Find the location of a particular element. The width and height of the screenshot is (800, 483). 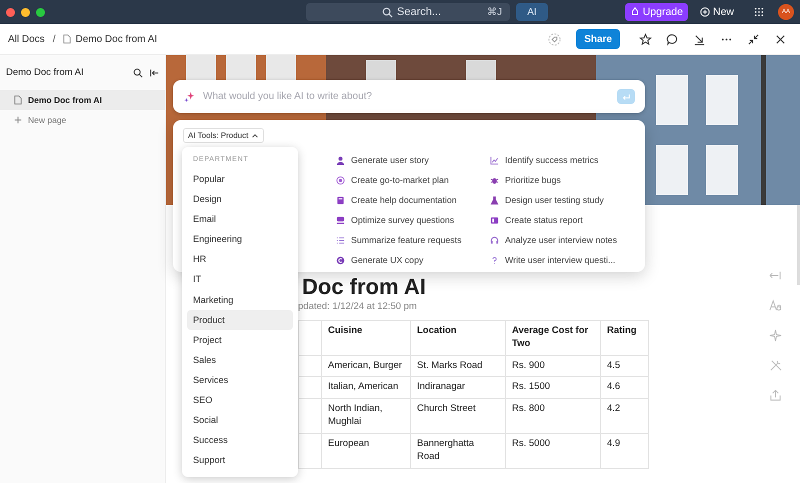

column-header: Rating is located at coordinates (624, 338).